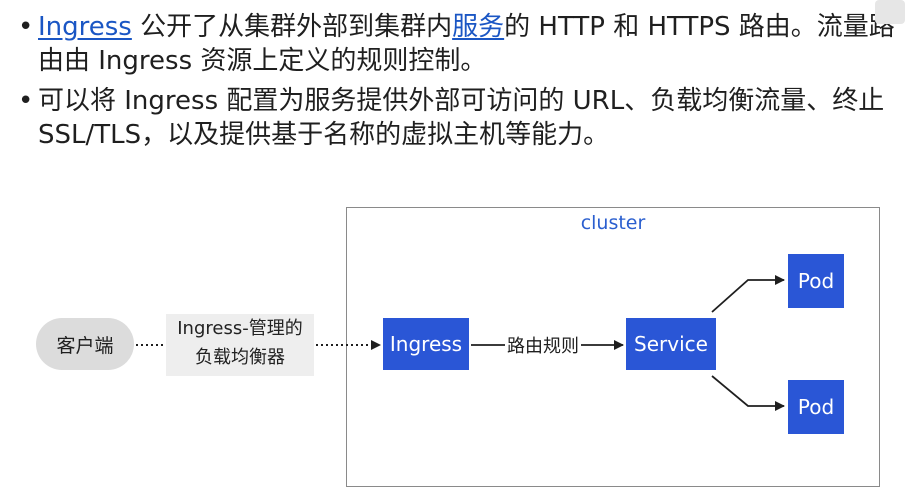 This screenshot has width=913, height=495. I want to click on load-balancer-label-line2: 负载均衡器, so click(240, 357).